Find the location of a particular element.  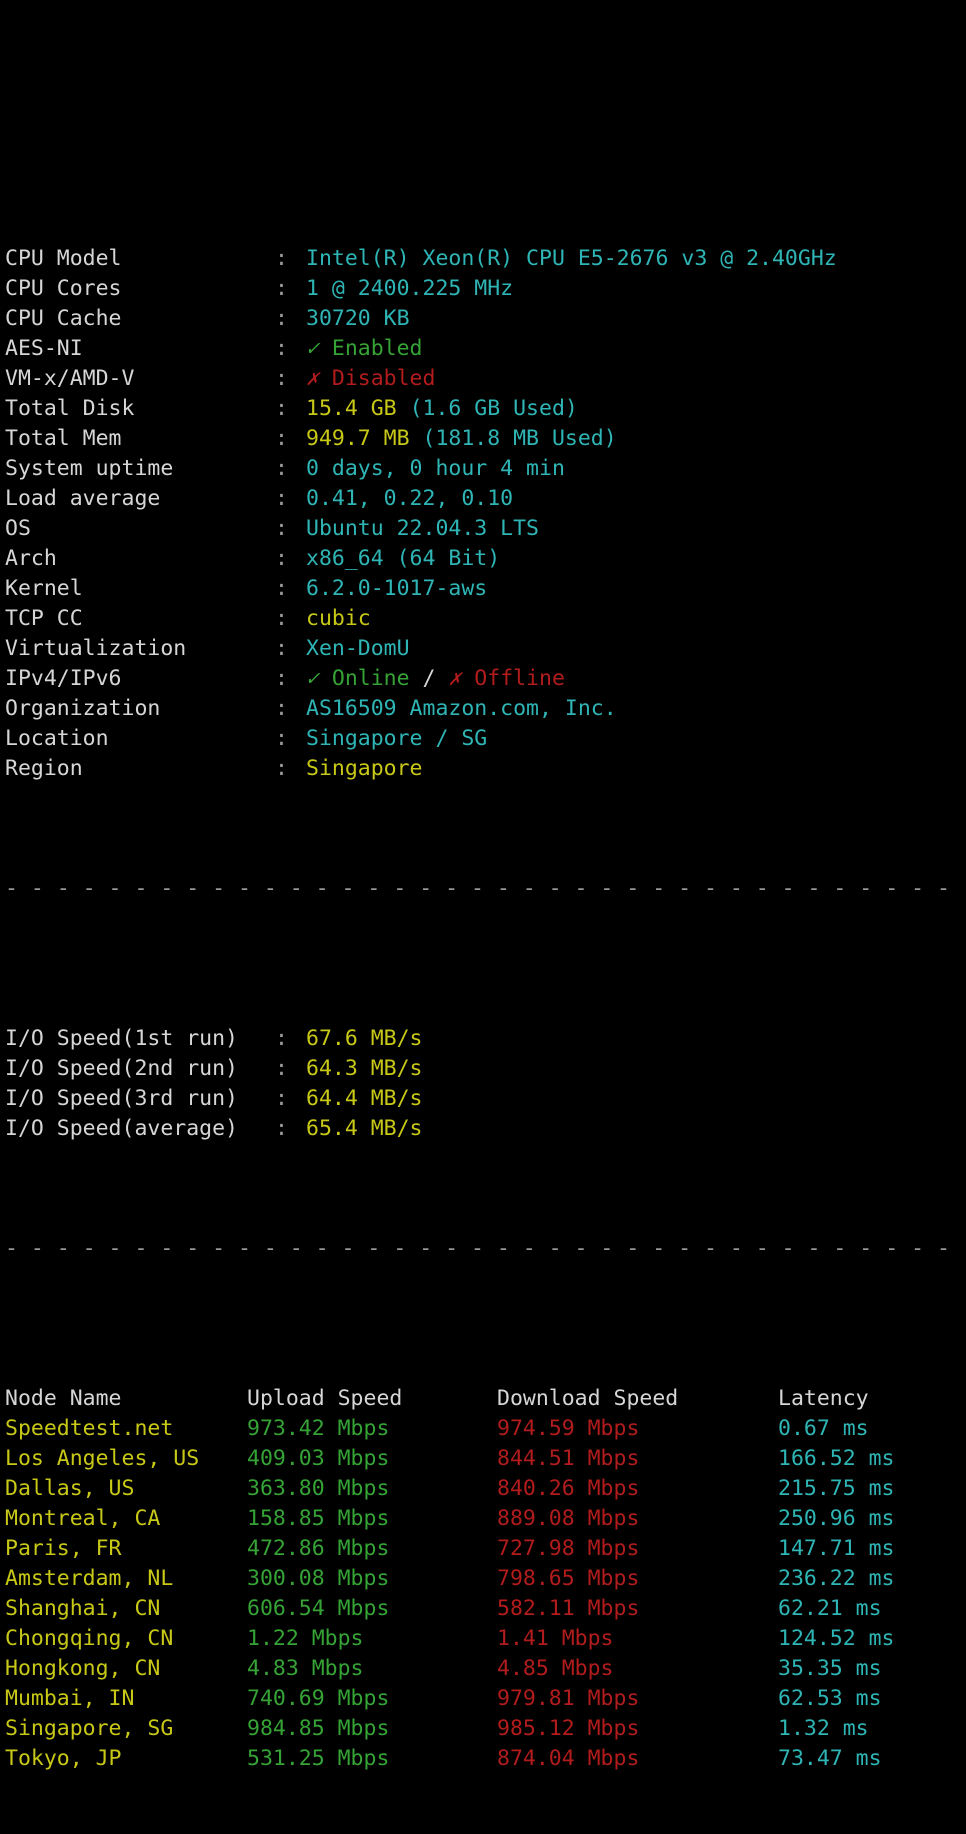

sysinfo-label: Load average is located at coordinates (83, 498).